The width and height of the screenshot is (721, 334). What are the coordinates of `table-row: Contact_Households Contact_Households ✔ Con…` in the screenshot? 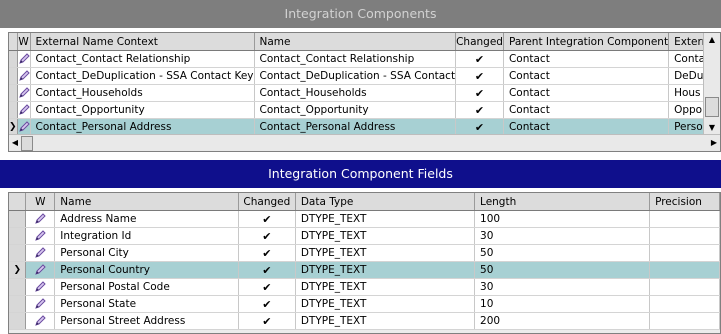 It's located at (356, 93).